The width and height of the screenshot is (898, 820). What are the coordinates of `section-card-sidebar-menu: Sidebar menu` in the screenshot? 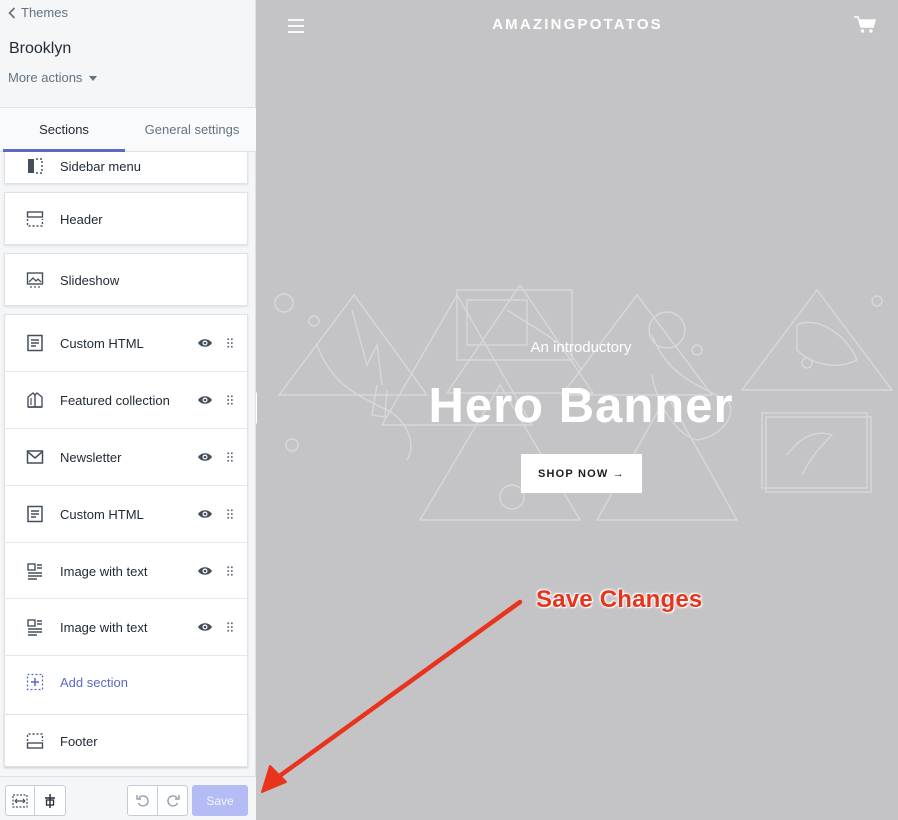 It's located at (126, 168).